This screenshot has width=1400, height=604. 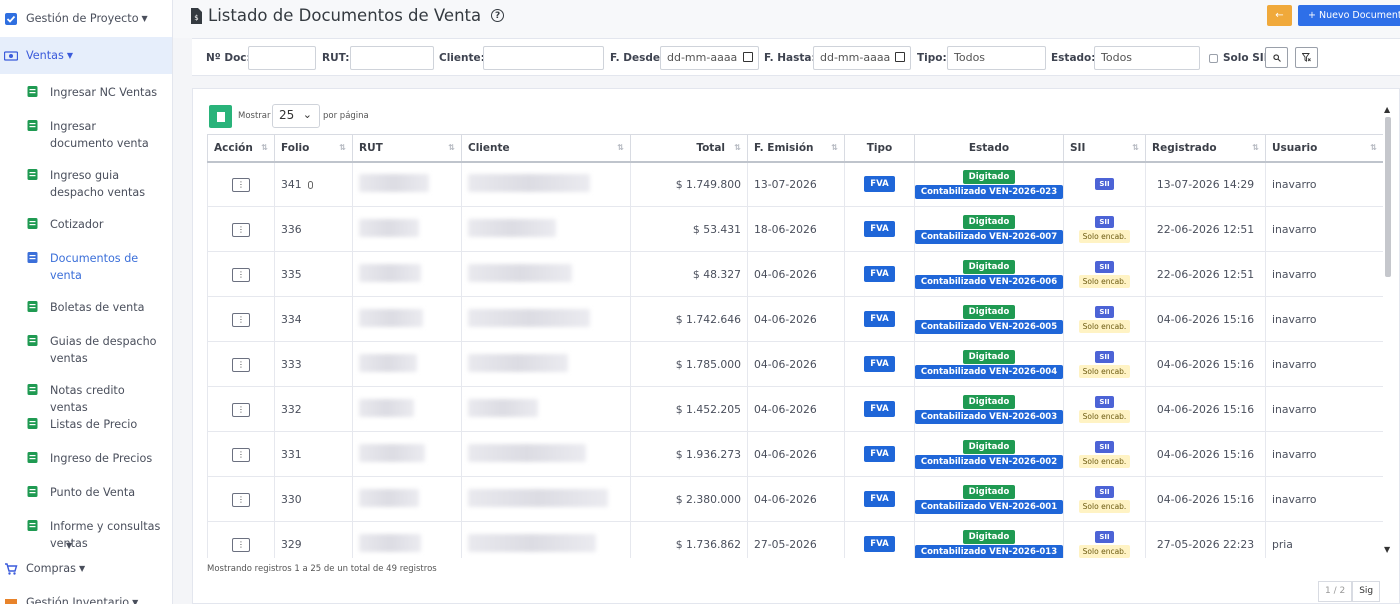 I want to click on sidebar-subitem-0: Ingresar NC Ventas, so click(x=86, y=91).